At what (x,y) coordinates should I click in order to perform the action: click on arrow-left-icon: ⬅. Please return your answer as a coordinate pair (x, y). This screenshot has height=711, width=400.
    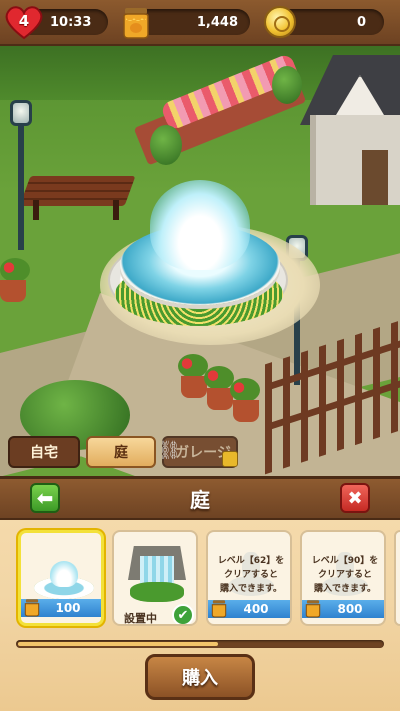
    Looking at the image, I should click on (45, 498).